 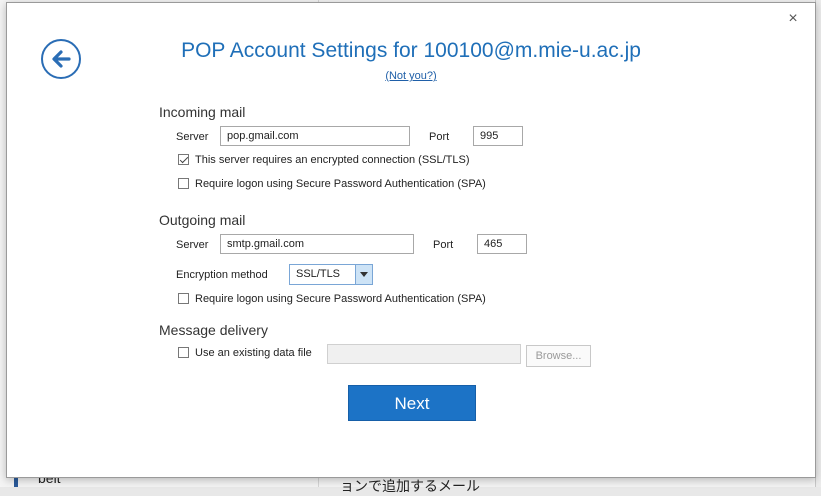 What do you see at coordinates (424, 354) in the screenshot?
I see `data-file-path-input` at bounding box center [424, 354].